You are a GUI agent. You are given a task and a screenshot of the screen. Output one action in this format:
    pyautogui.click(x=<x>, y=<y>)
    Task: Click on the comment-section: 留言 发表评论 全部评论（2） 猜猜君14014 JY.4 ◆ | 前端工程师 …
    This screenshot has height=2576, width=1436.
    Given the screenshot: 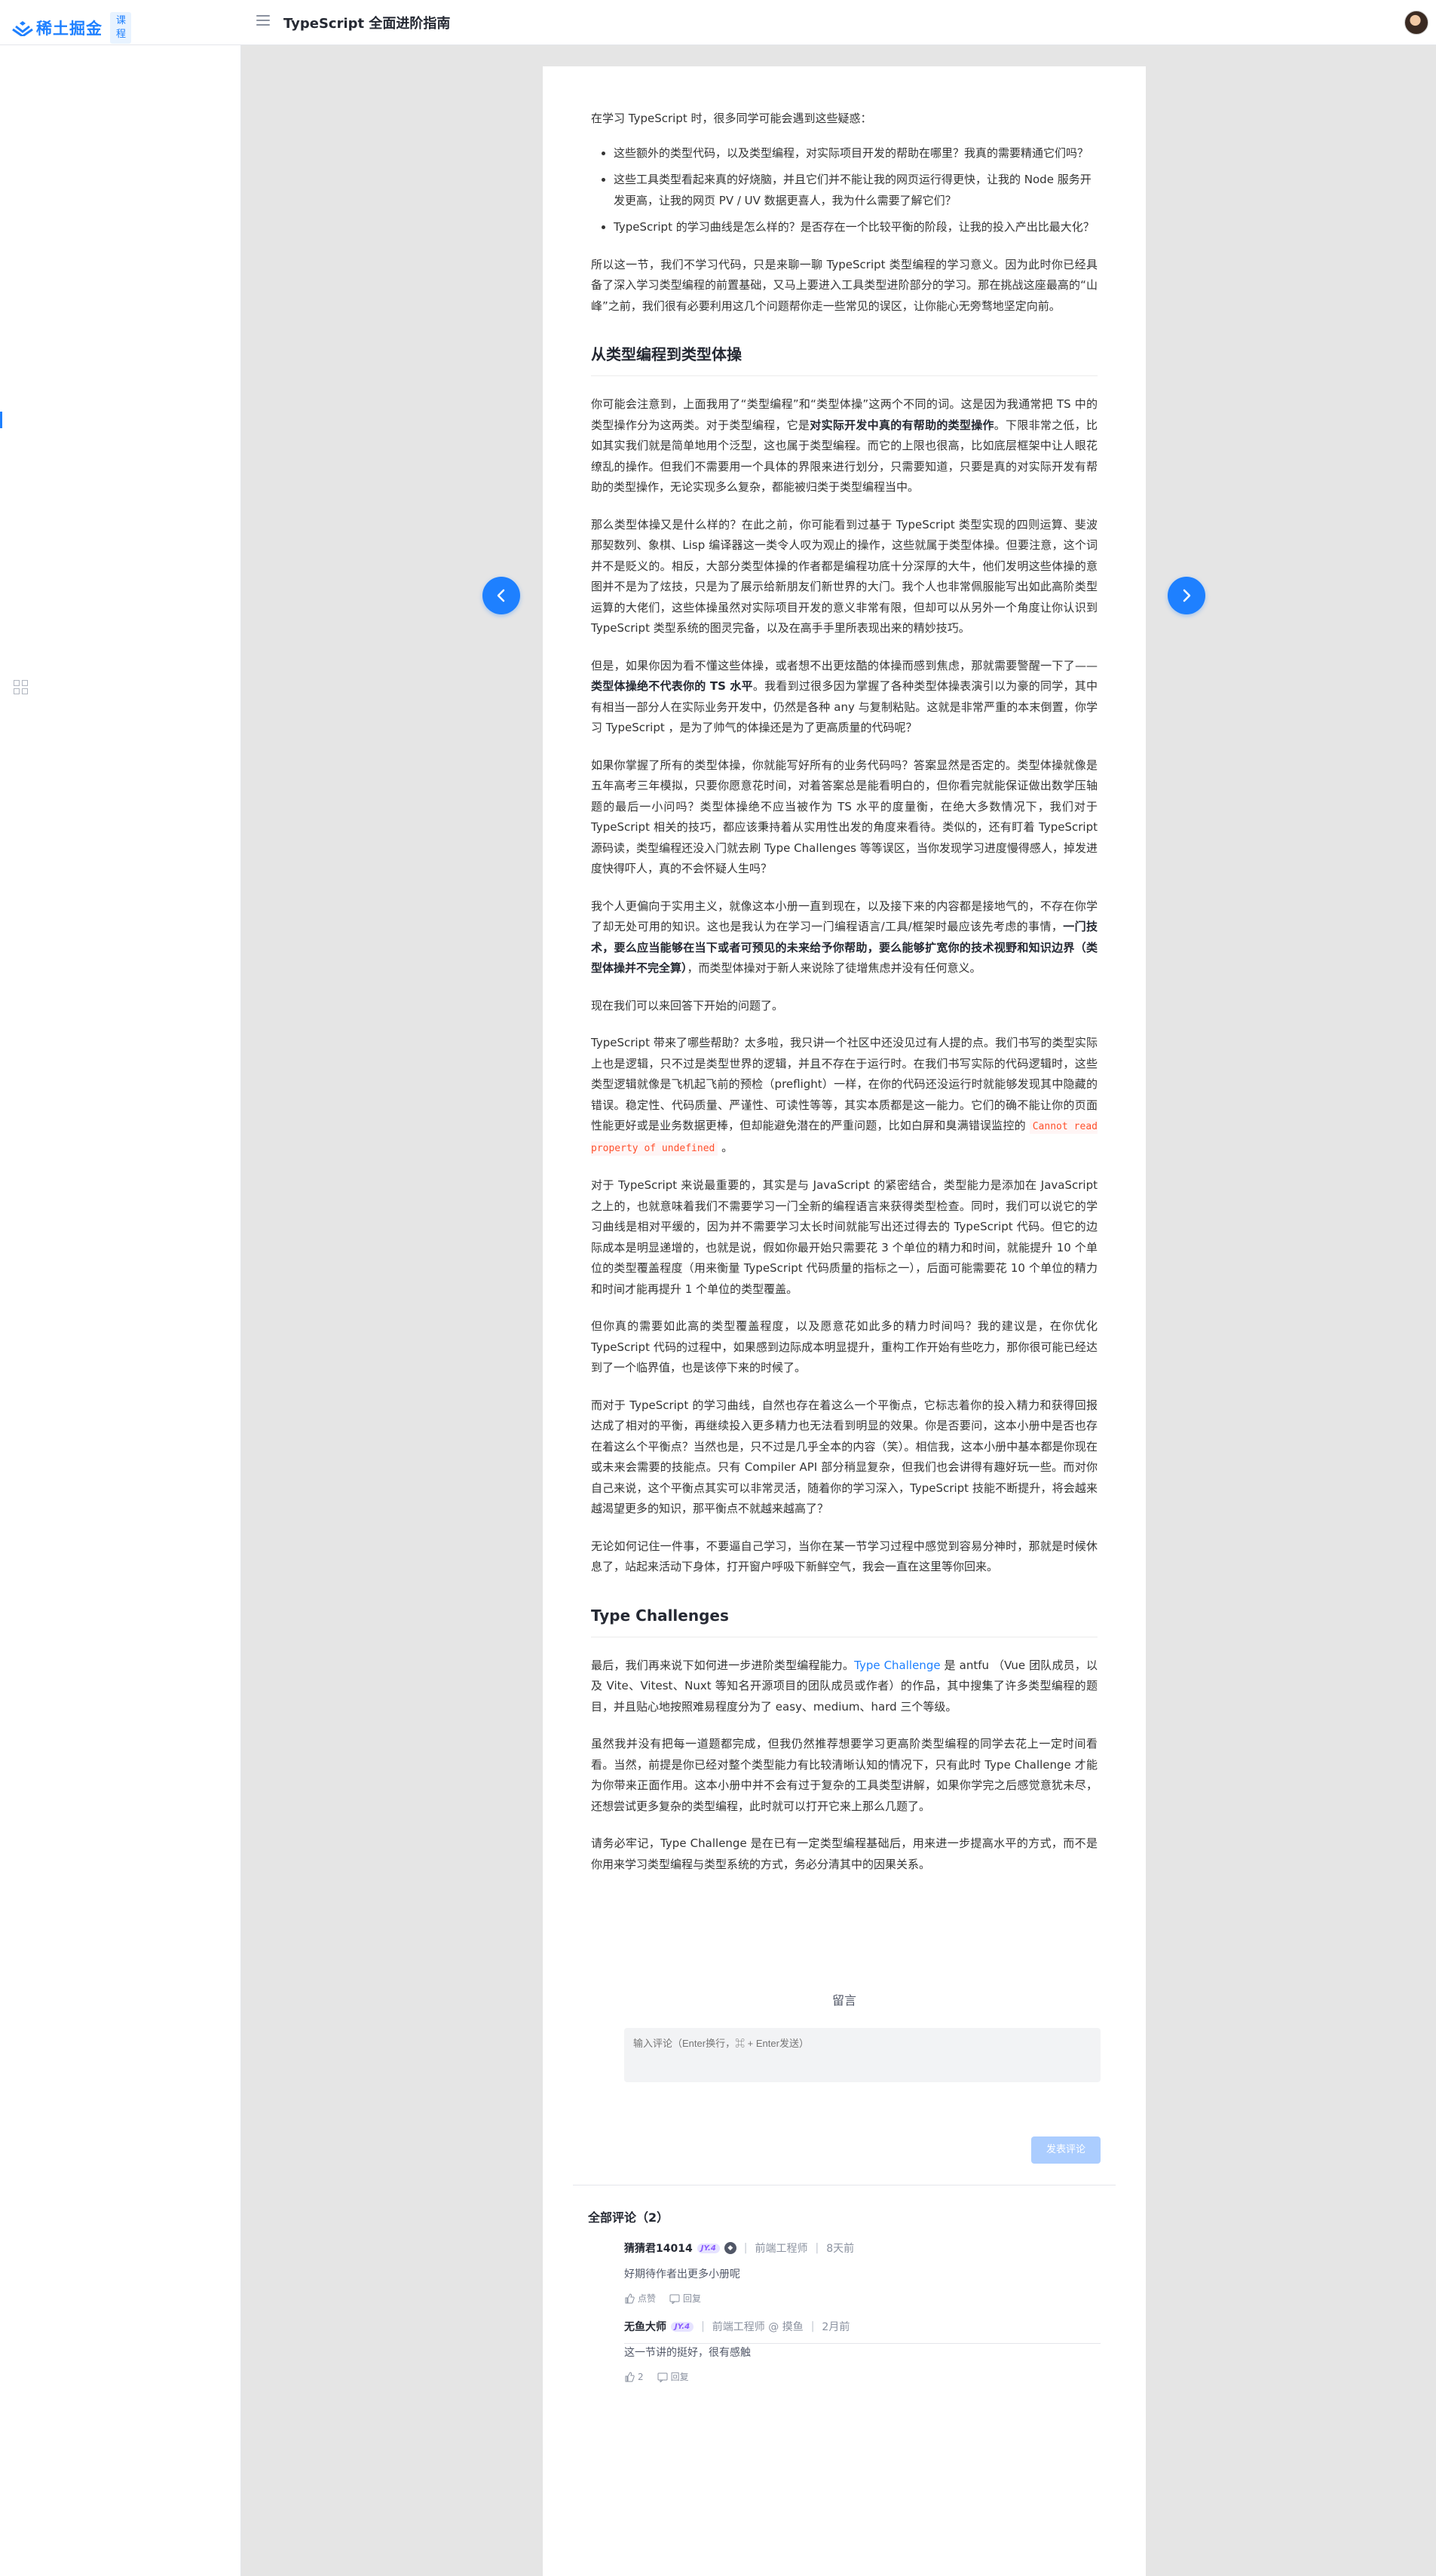 What is the action you would take?
    pyautogui.click(x=844, y=2186)
    